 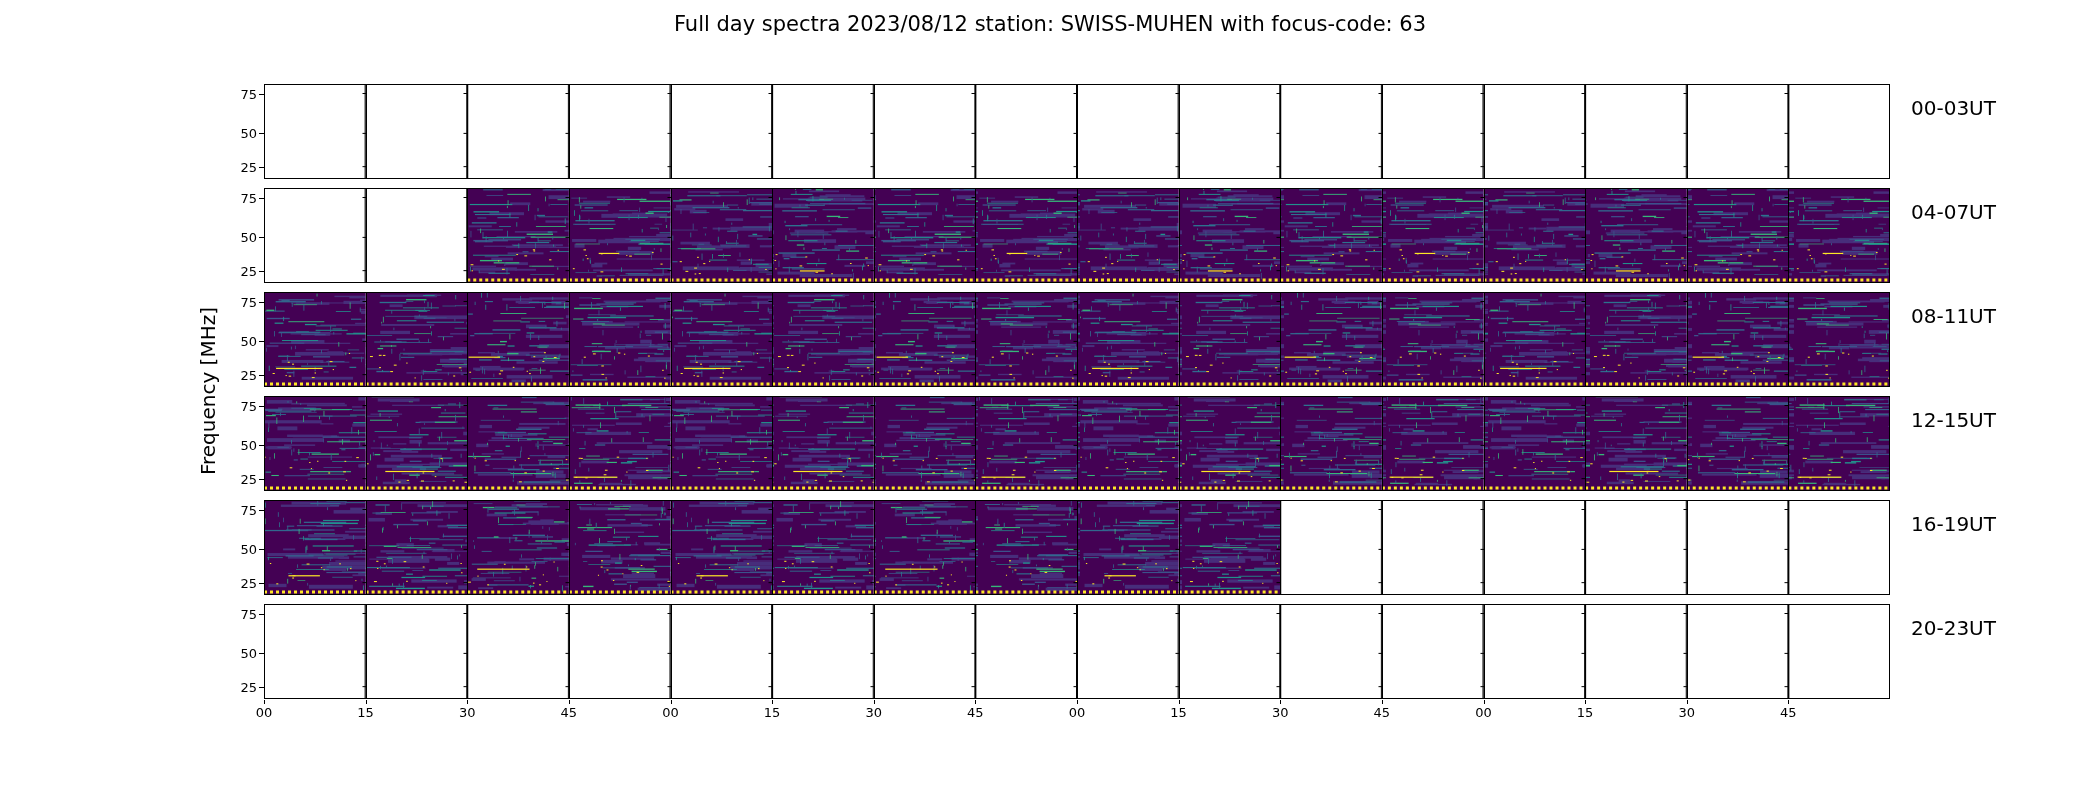 What do you see at coordinates (1953, 419) in the screenshot?
I see `row-label: 12-15UT` at bounding box center [1953, 419].